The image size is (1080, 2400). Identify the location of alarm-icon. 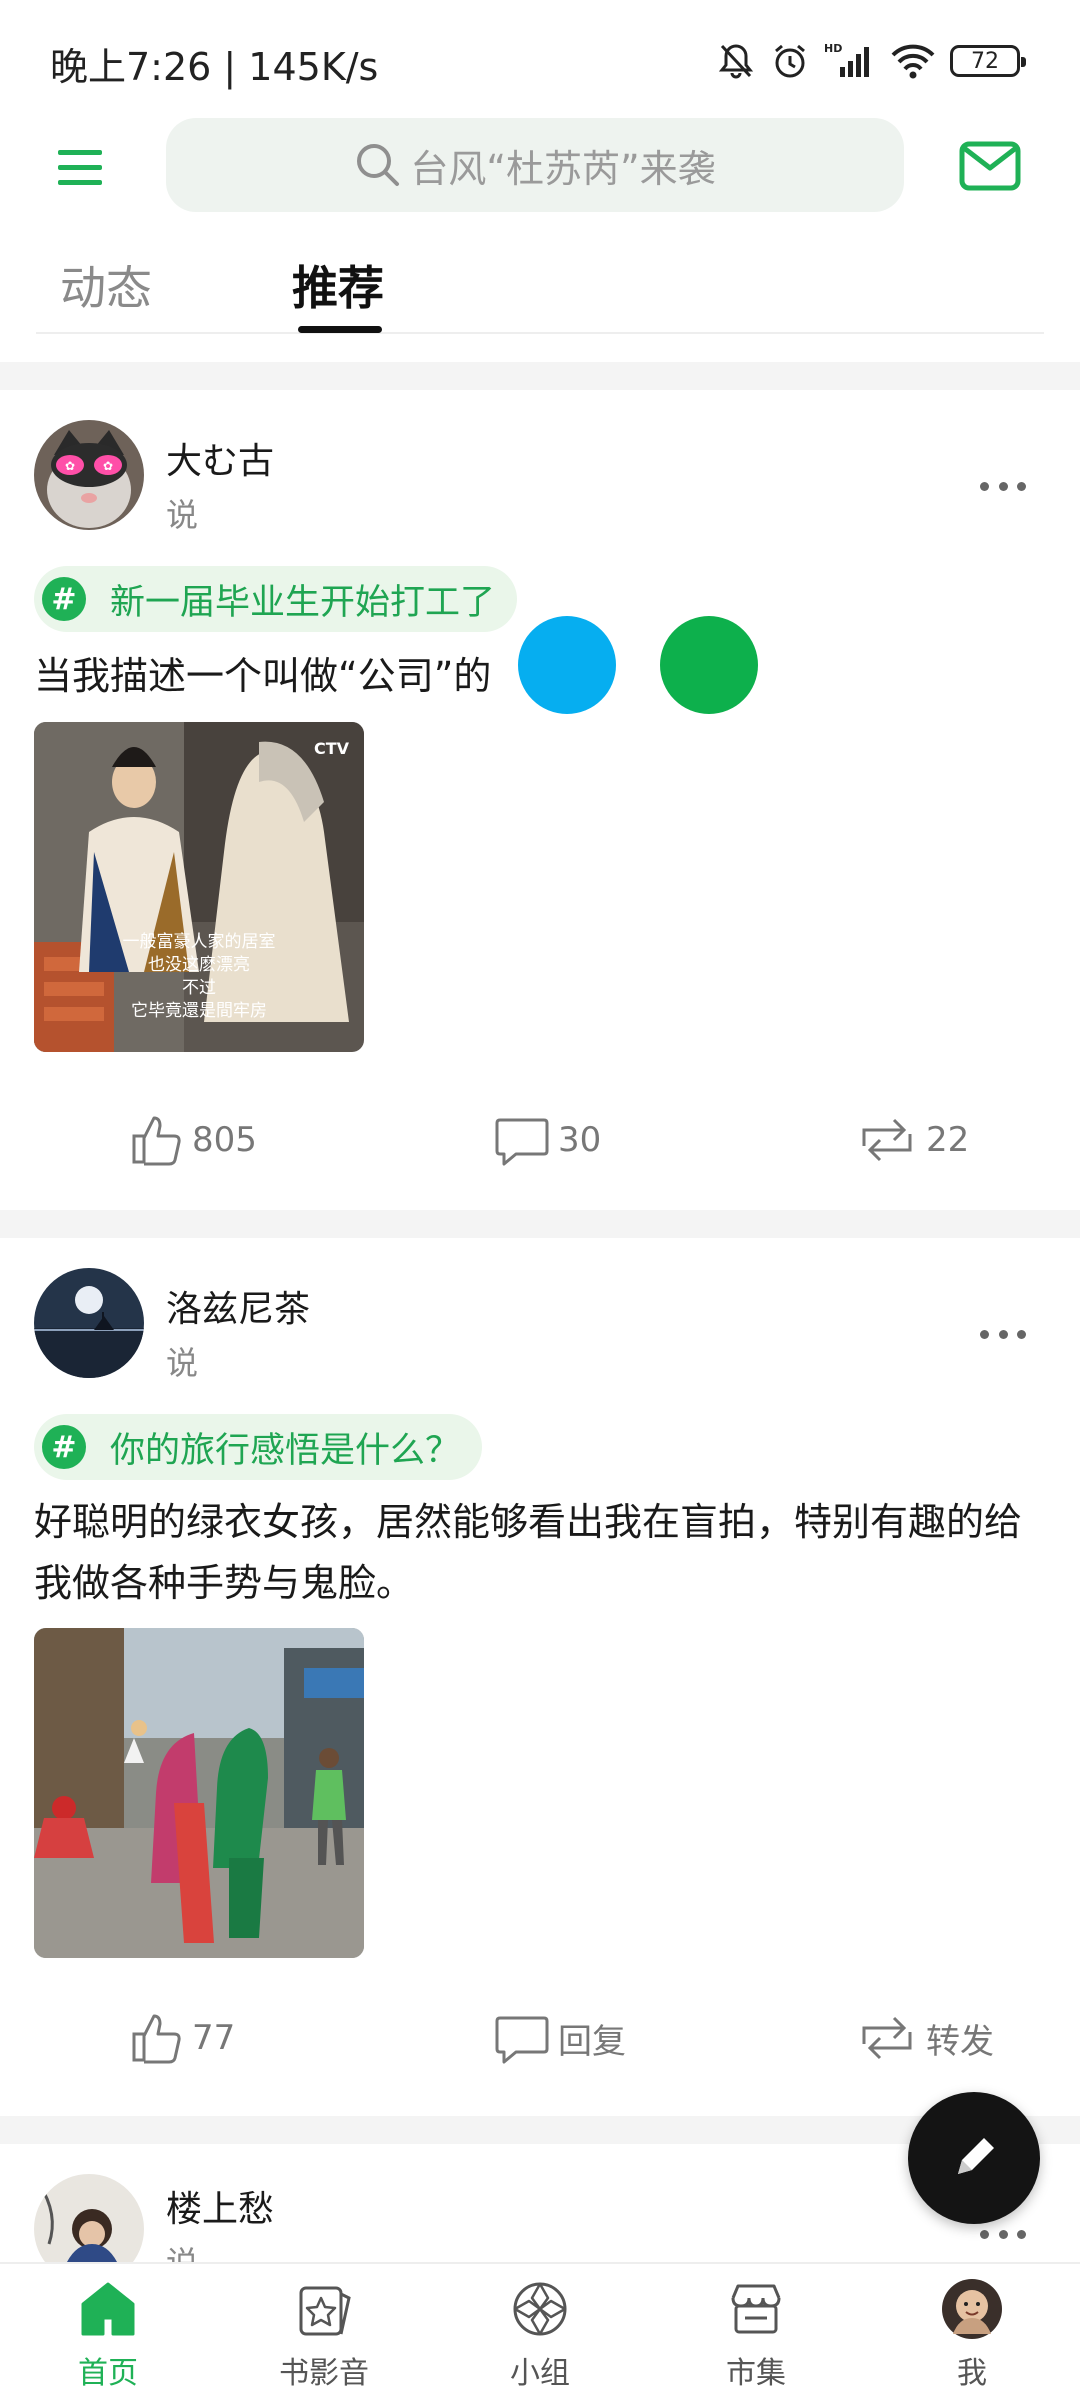
(790, 61).